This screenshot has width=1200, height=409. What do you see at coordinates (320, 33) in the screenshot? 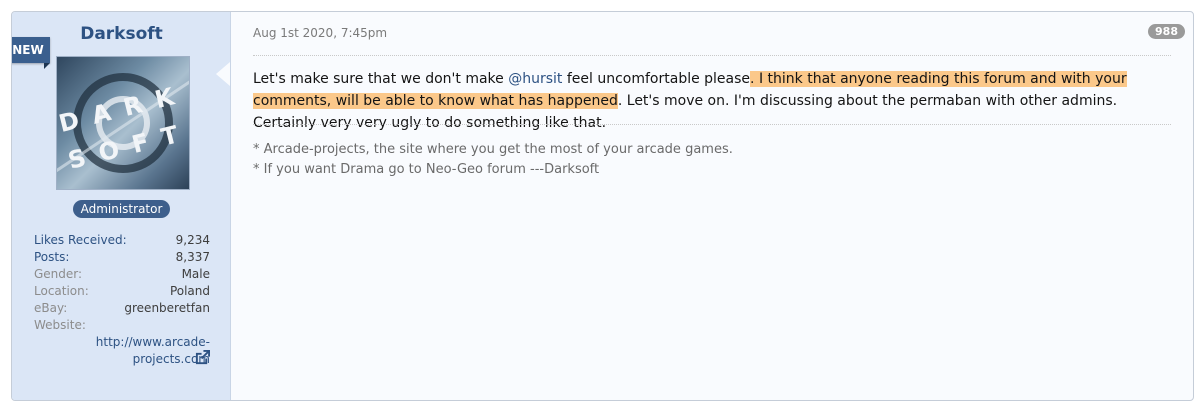
I see `post-date: Aug 1st 2020, 7:45pm` at bounding box center [320, 33].